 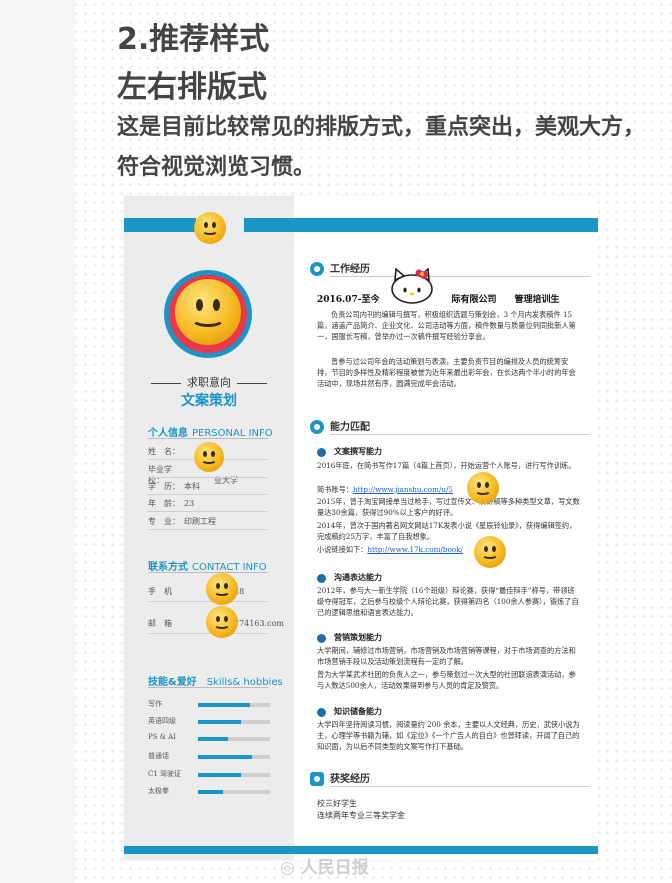 I want to click on personal-info-heading: 个人信息 PERSONAL INFO, so click(x=210, y=433).